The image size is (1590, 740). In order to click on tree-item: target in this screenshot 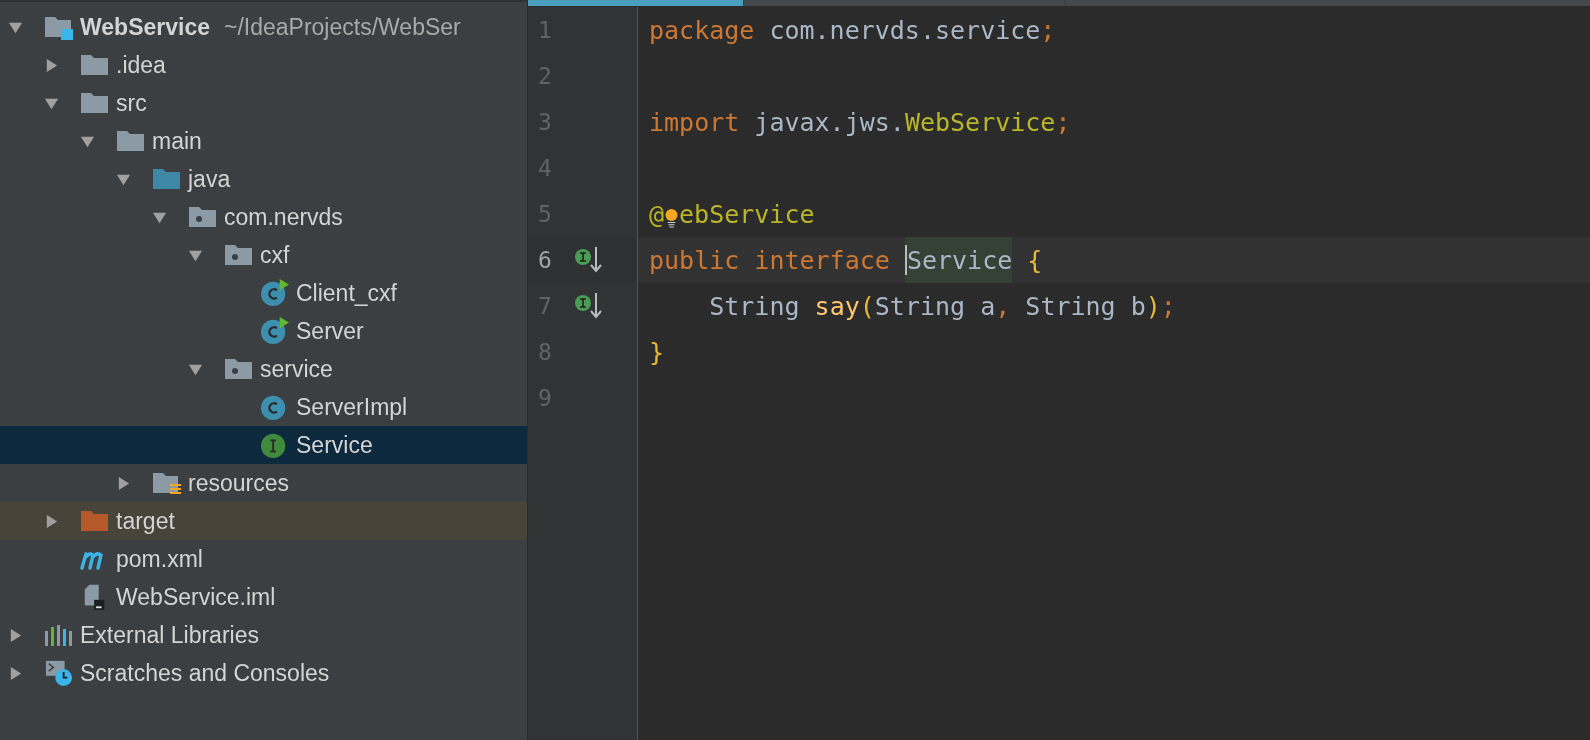, I will do `click(263, 521)`.